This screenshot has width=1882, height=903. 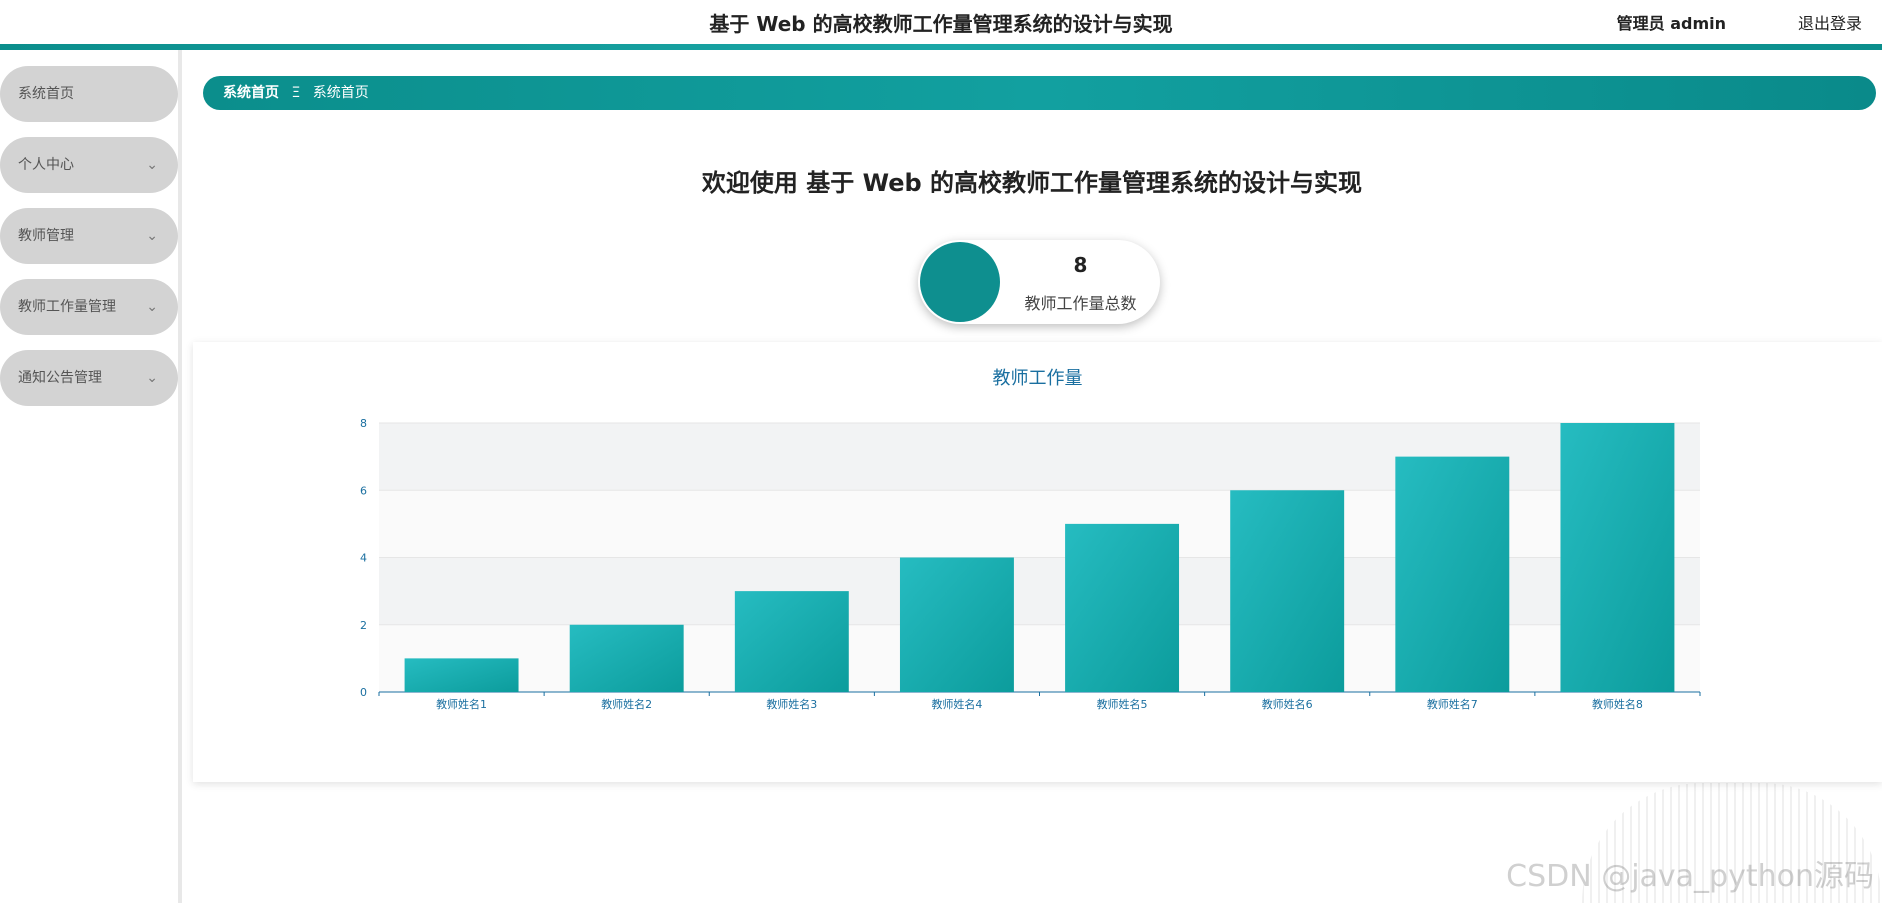 I want to click on x-tick-label: 教师姓名3, so click(x=791, y=704).